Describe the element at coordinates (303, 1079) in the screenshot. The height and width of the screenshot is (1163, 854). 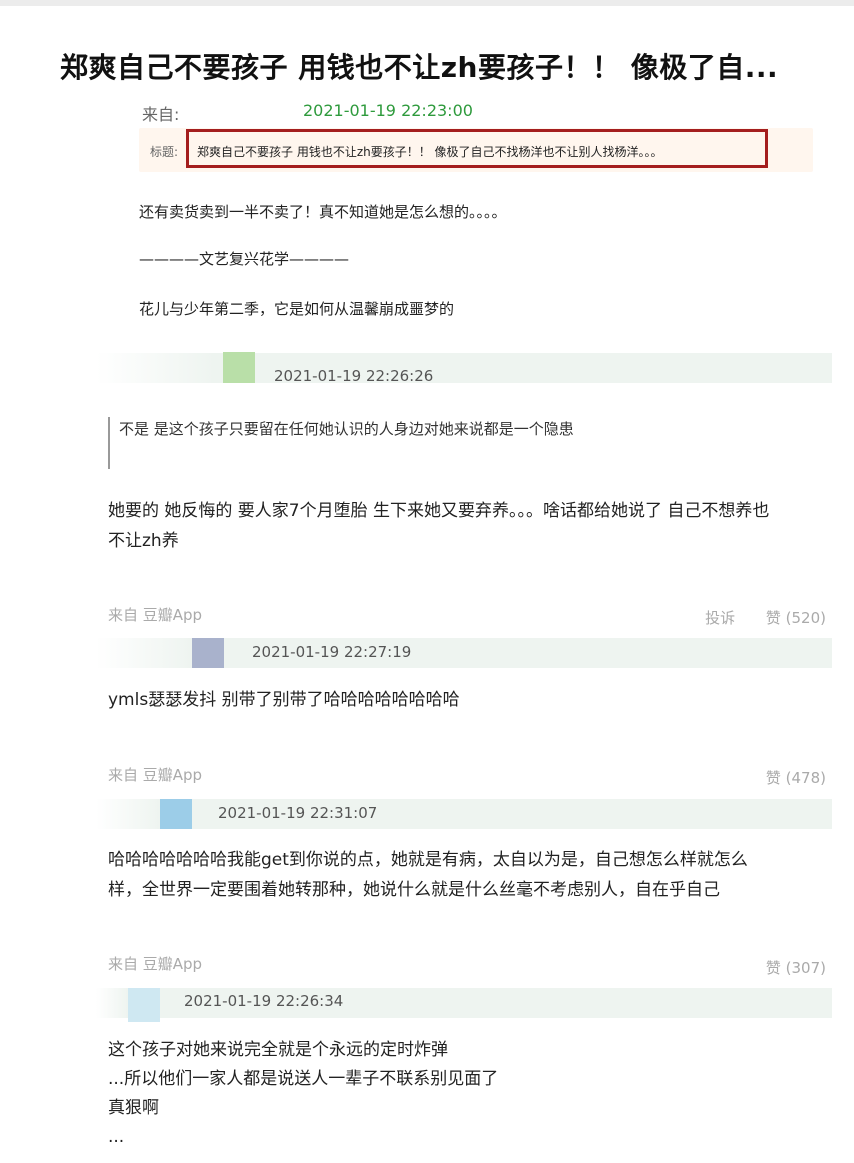
I see `comment-line: ...所以他们一家人都是说送人一辈子不联系别见面了` at that location.